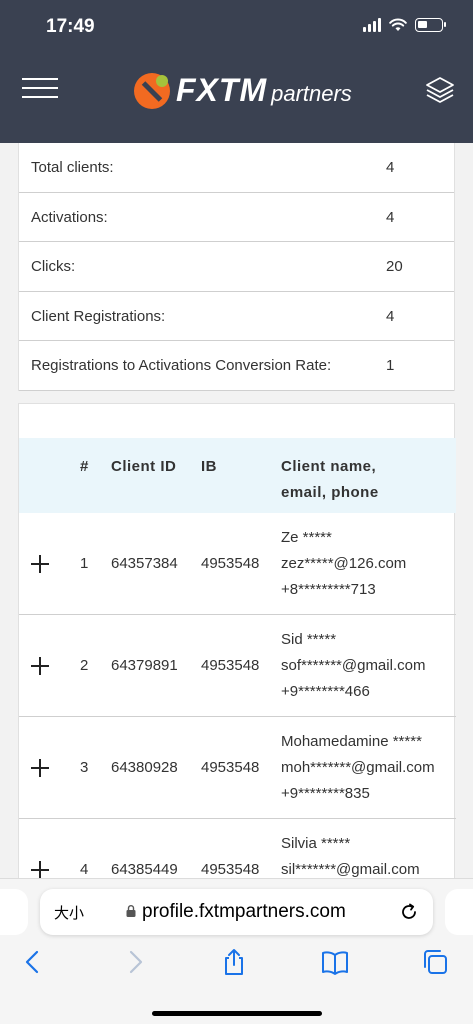  What do you see at coordinates (135, 962) in the screenshot?
I see `forward-icon` at bounding box center [135, 962].